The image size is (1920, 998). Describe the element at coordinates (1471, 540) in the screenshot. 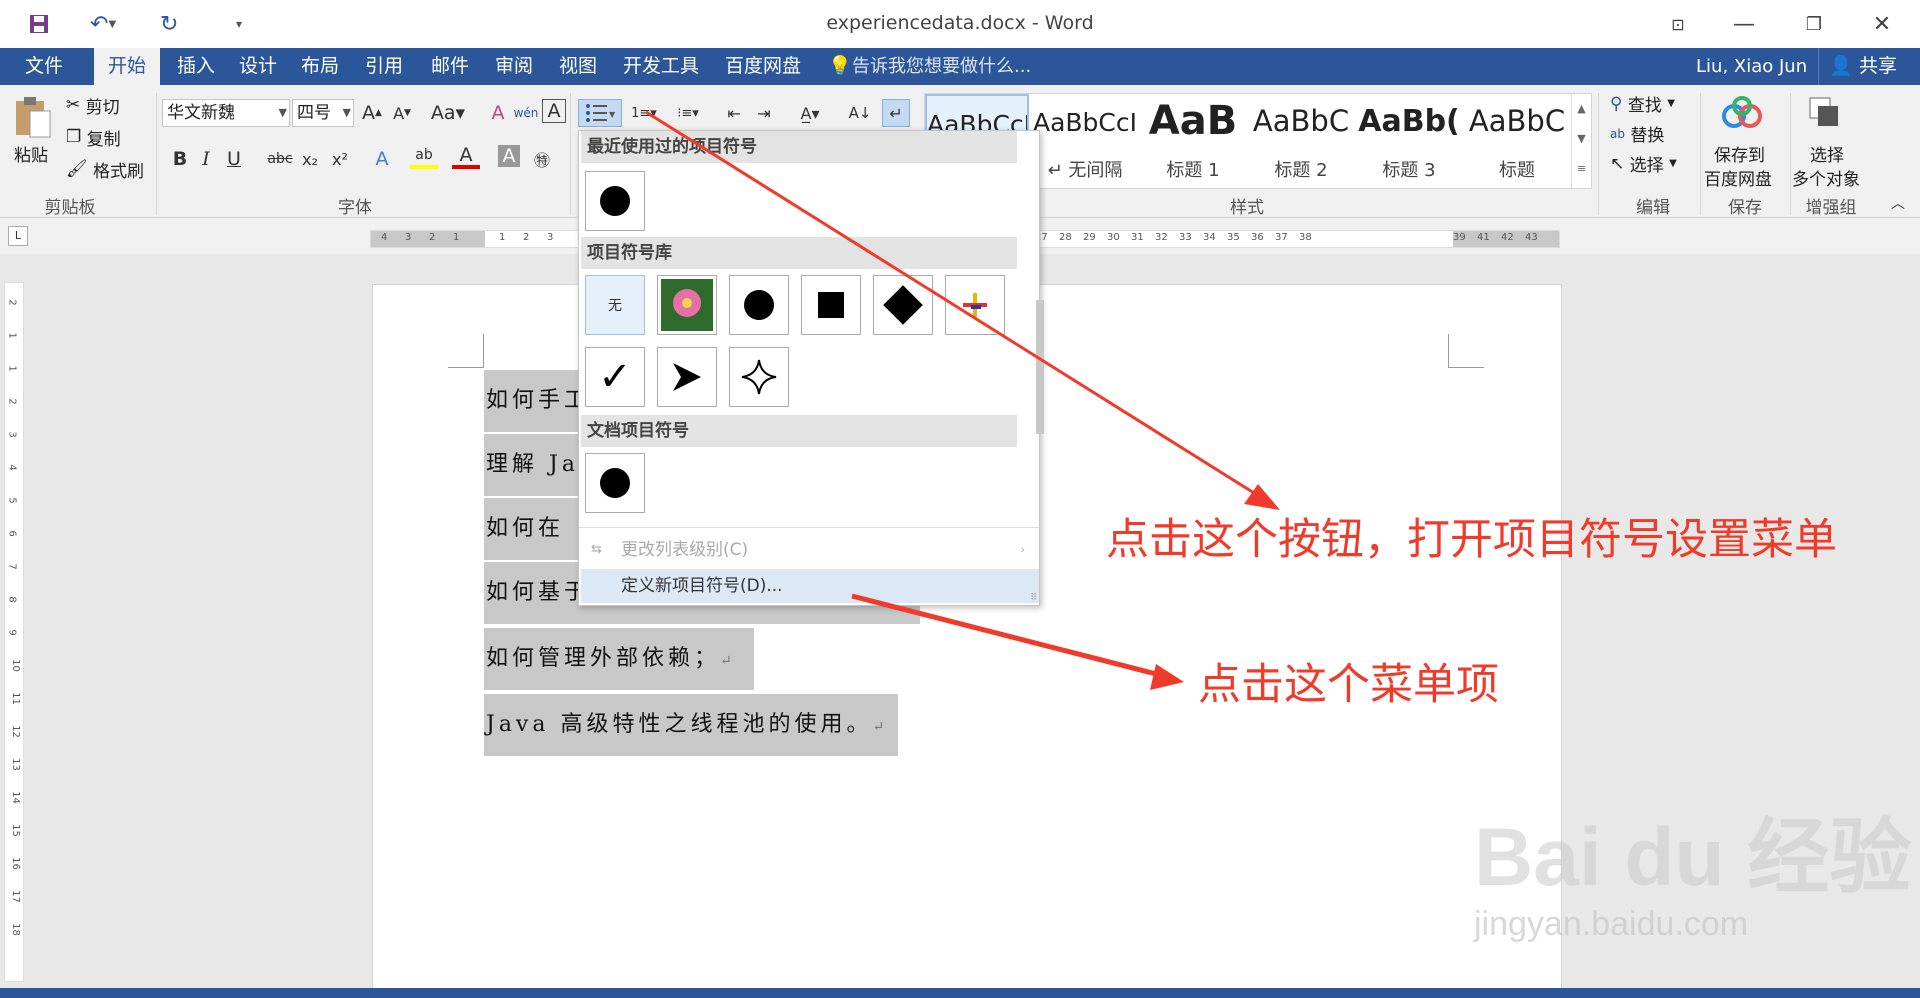

I see `annotation-open-menu: 点击这个按钮，打开项目符号设置菜单` at that location.